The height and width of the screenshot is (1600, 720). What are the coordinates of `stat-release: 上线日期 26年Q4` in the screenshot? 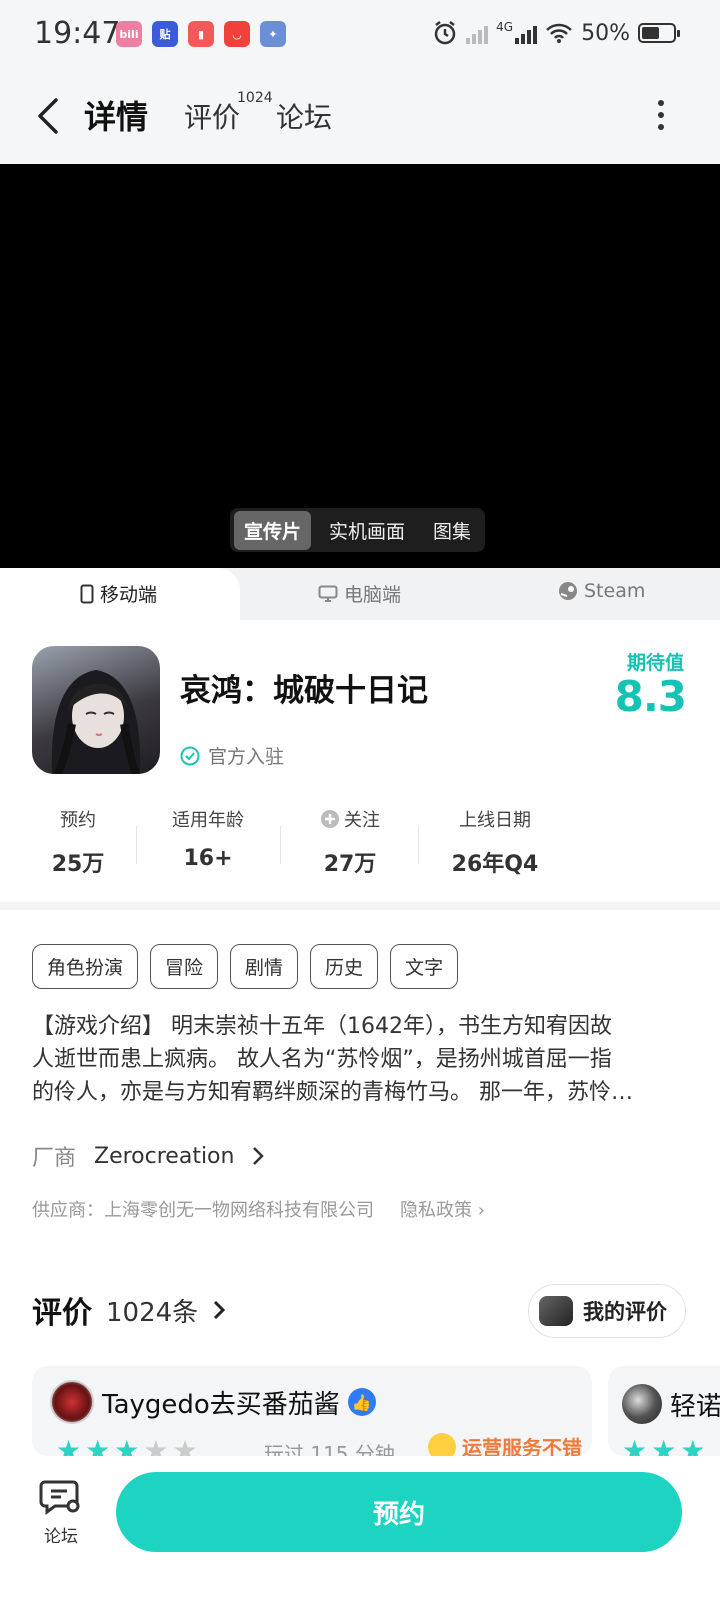 It's located at (495, 842).